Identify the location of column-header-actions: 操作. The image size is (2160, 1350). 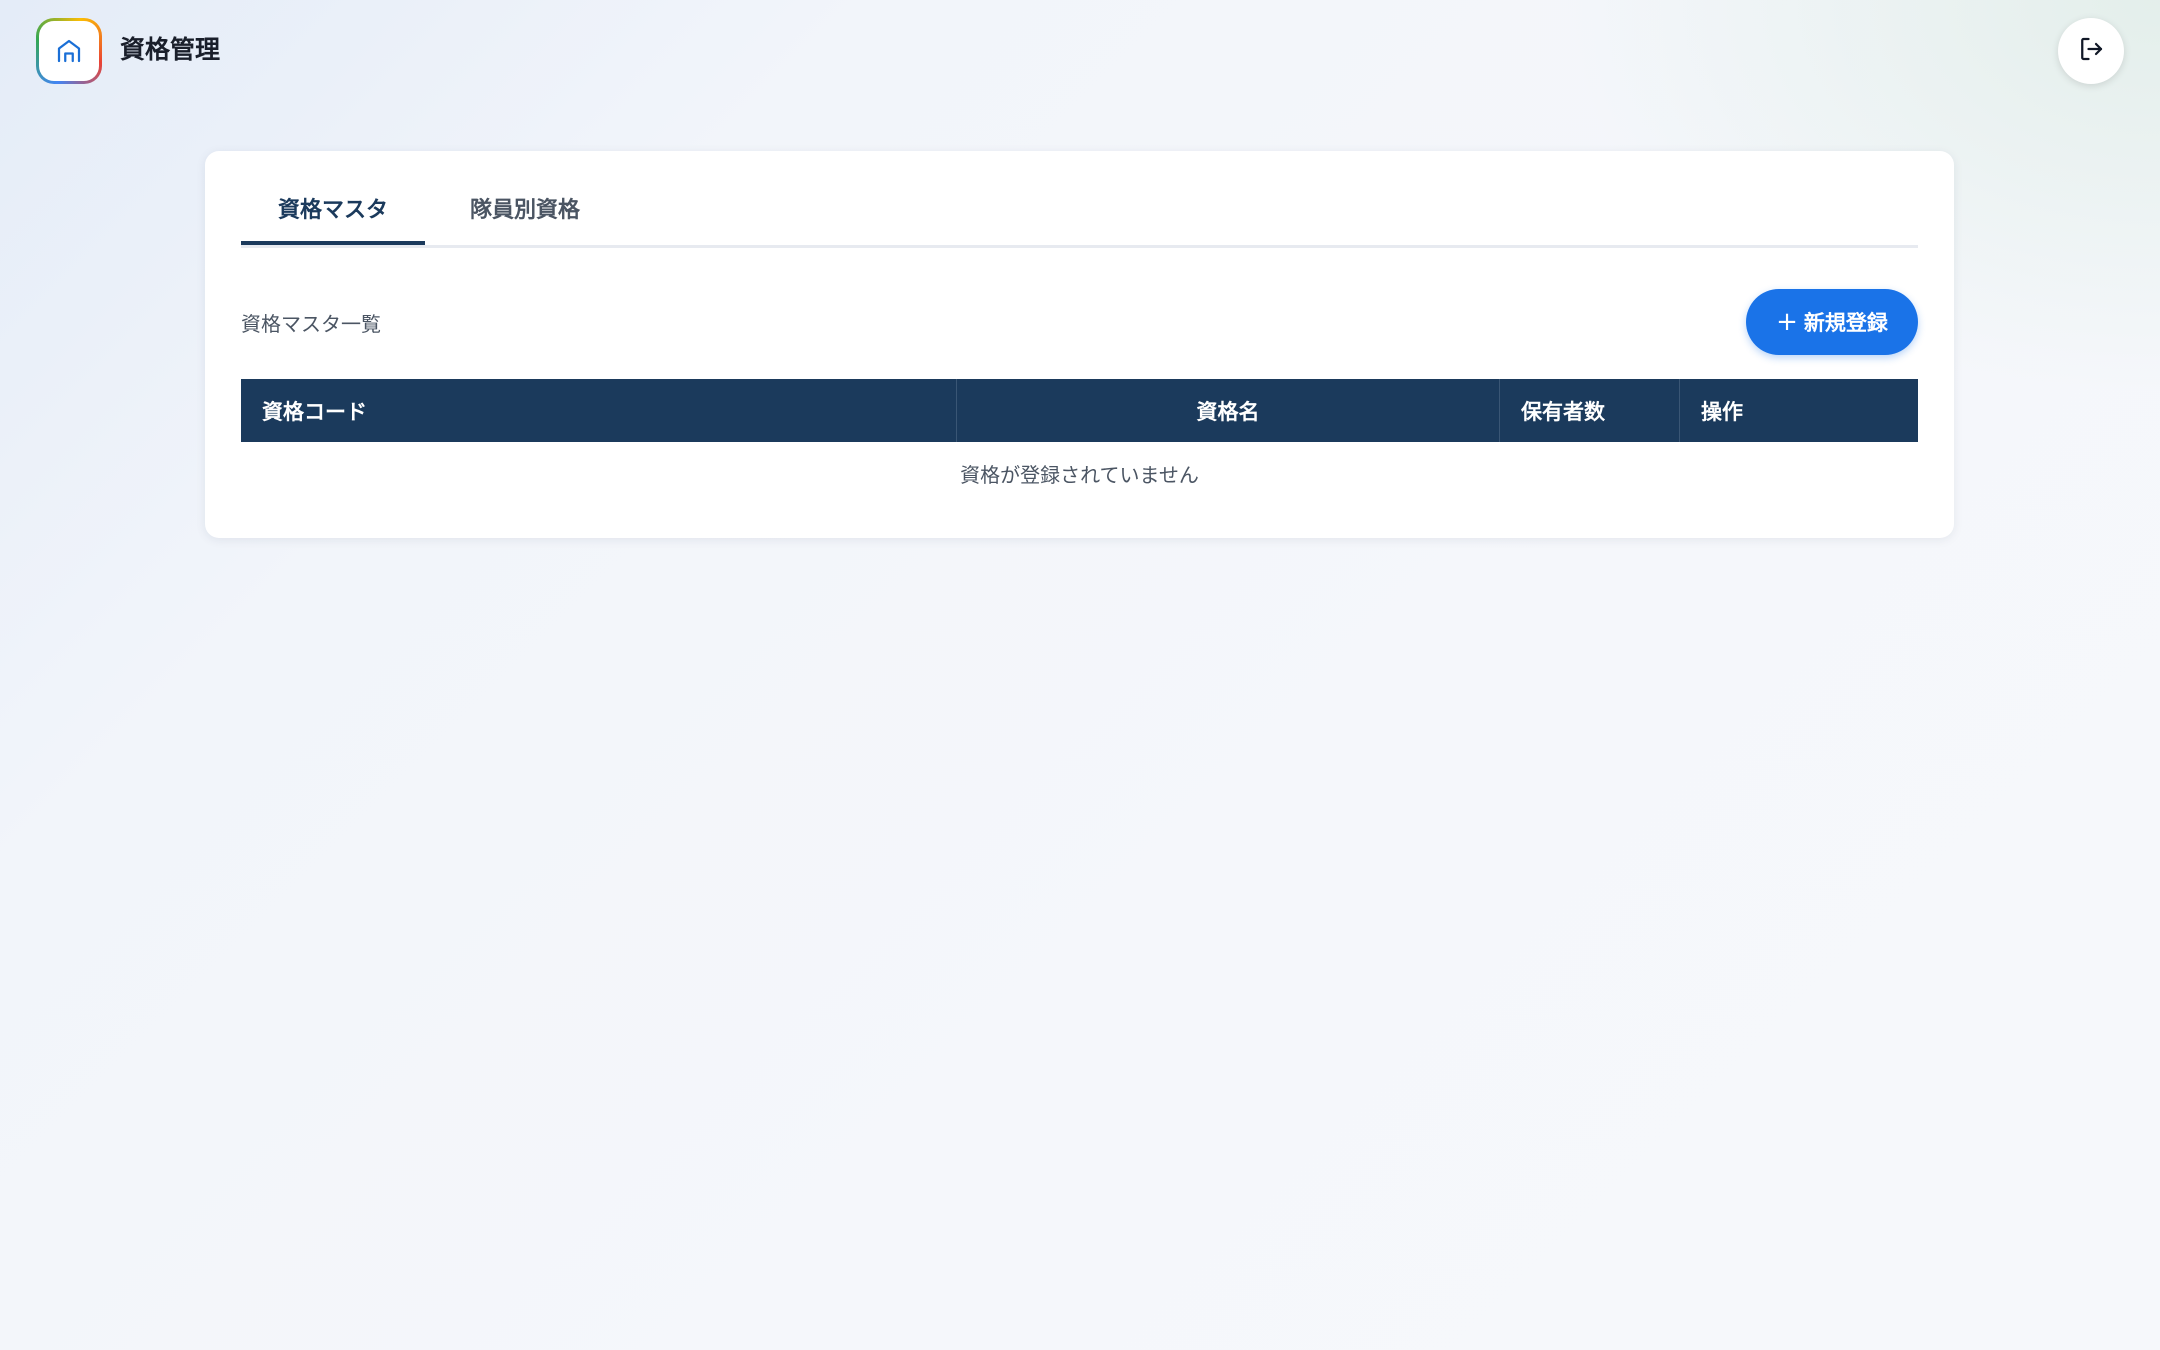
(1798, 410).